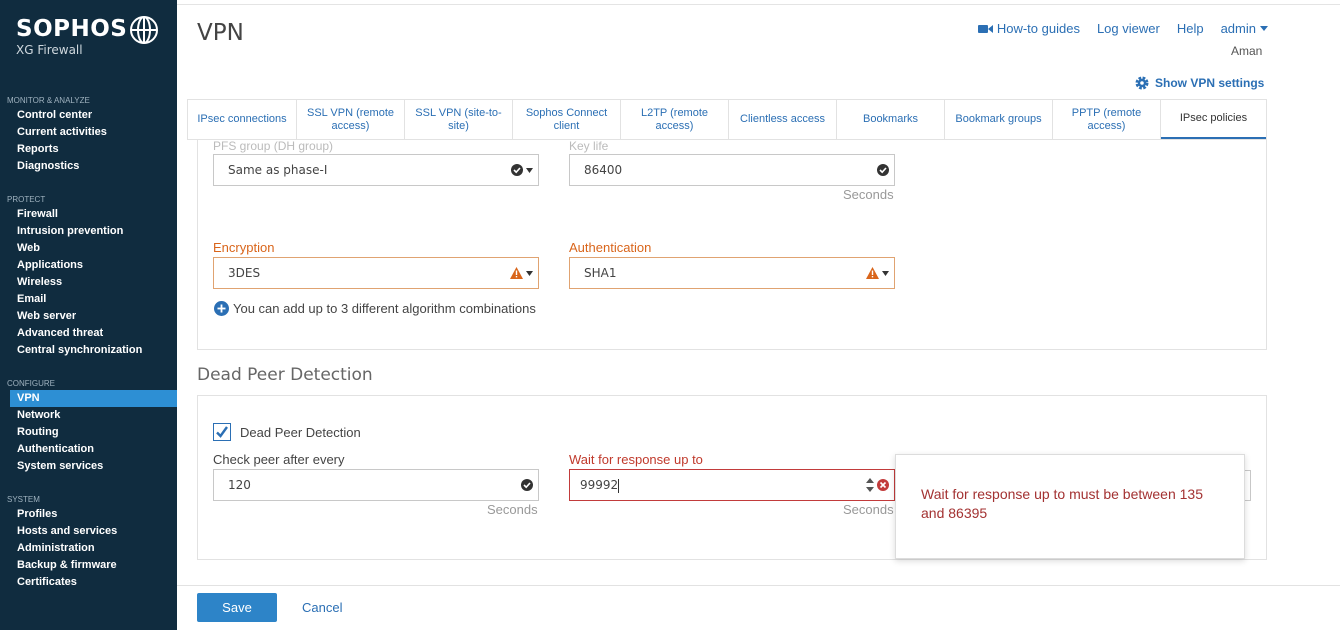 The height and width of the screenshot is (630, 1340). I want to click on sidebar-item-vpn: VPN, so click(93, 398).